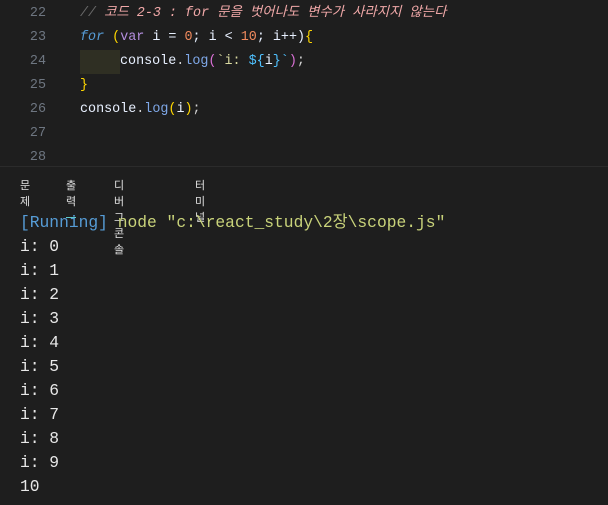 The width and height of the screenshot is (608, 505). Describe the element at coordinates (40, 342) in the screenshot. I see `output-line: i: 4` at that location.